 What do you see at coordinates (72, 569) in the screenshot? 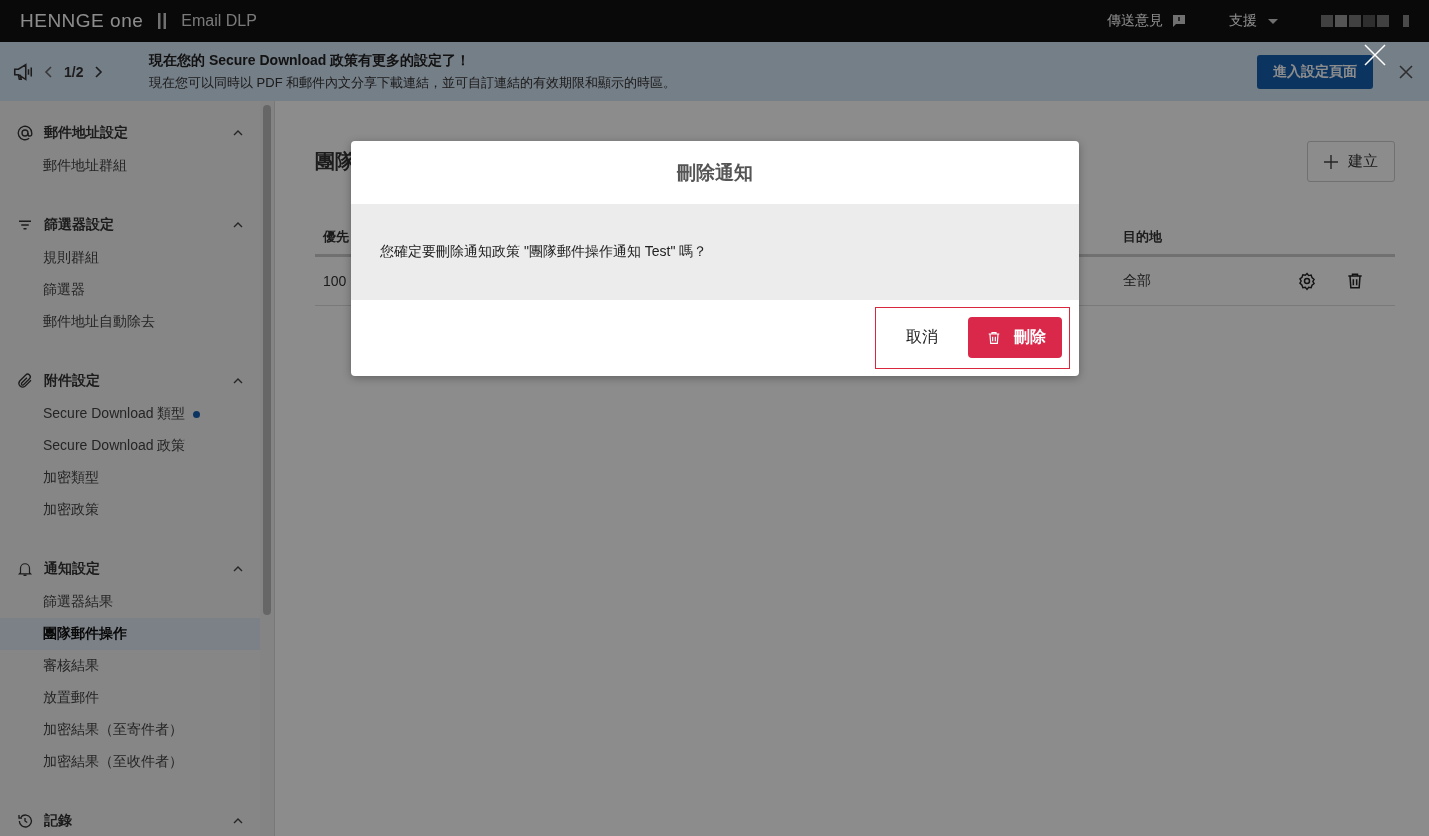
I see `section-title: 通知設定` at bounding box center [72, 569].